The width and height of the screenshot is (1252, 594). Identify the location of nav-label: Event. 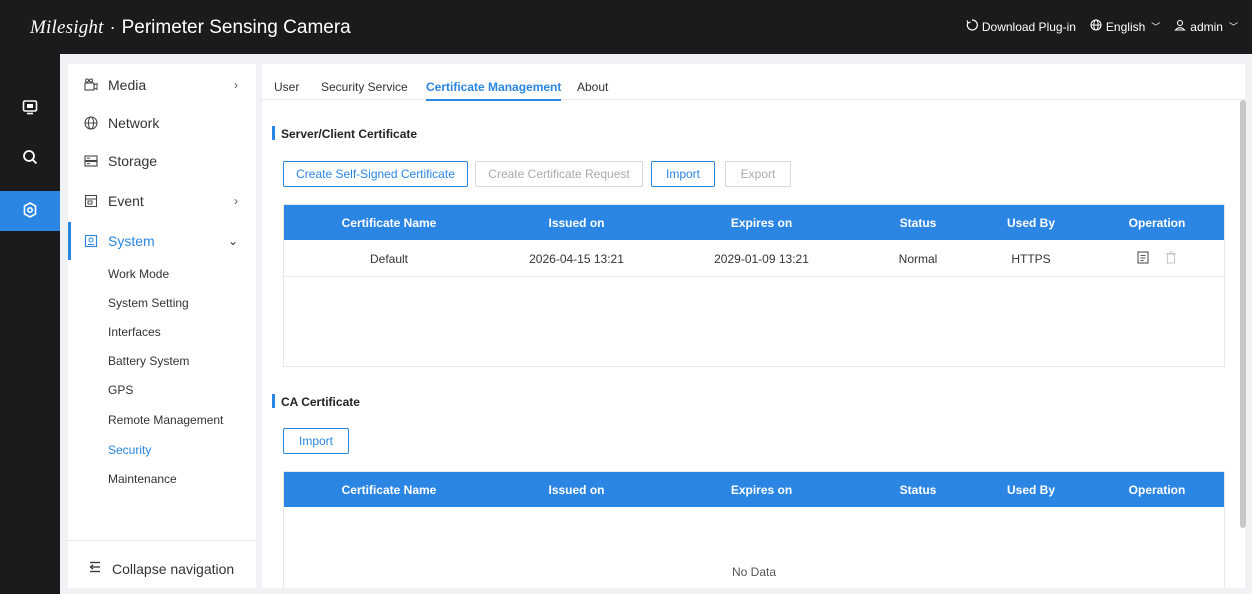
(126, 201).